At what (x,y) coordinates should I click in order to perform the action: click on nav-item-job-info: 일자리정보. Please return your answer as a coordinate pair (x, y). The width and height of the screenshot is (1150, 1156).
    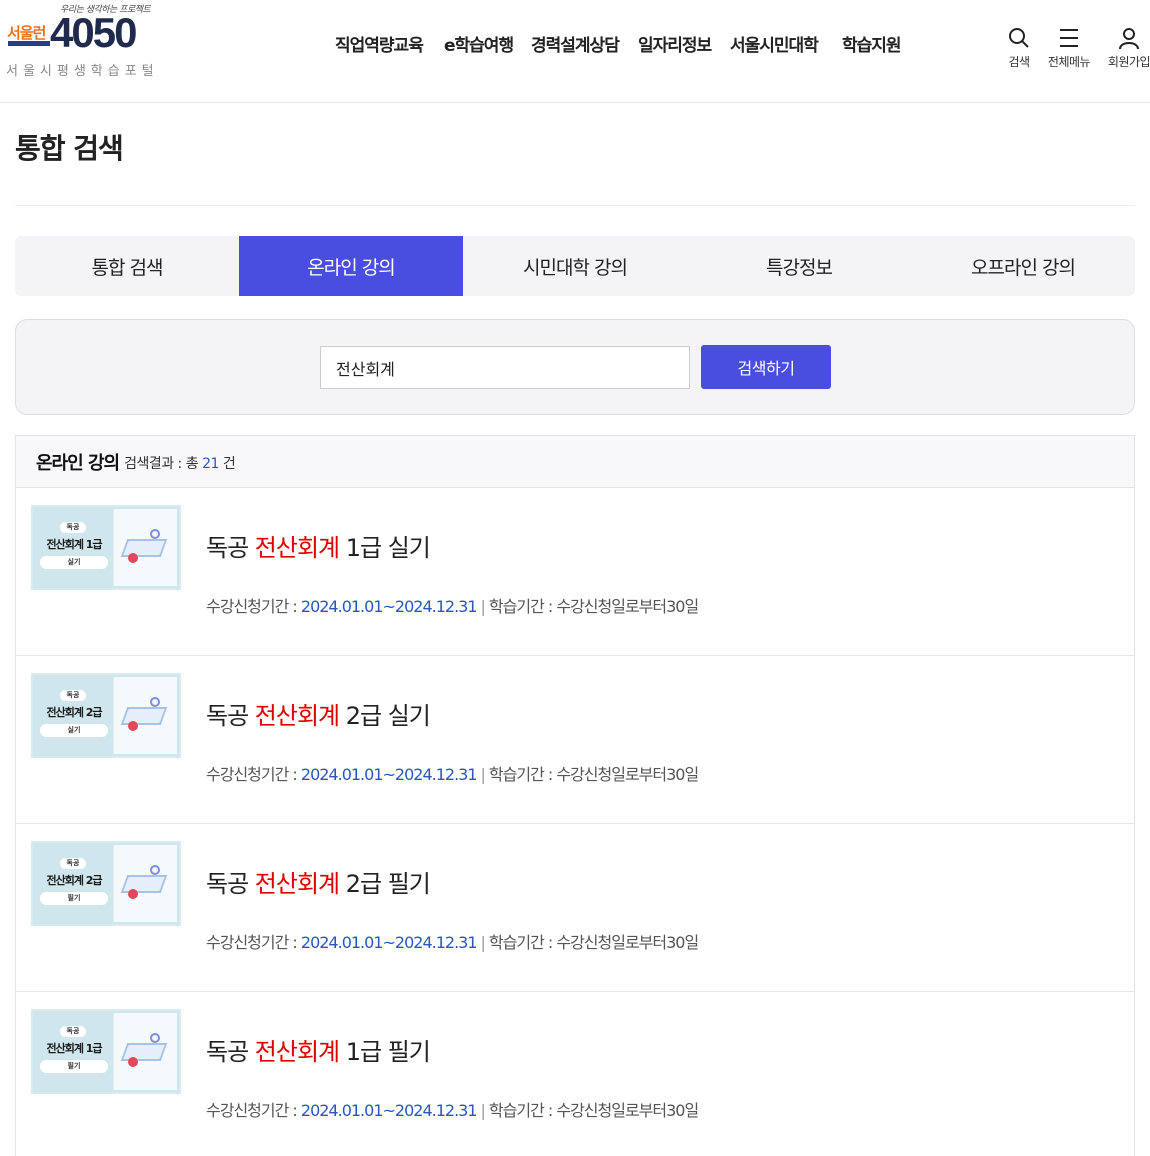
    Looking at the image, I should click on (675, 43).